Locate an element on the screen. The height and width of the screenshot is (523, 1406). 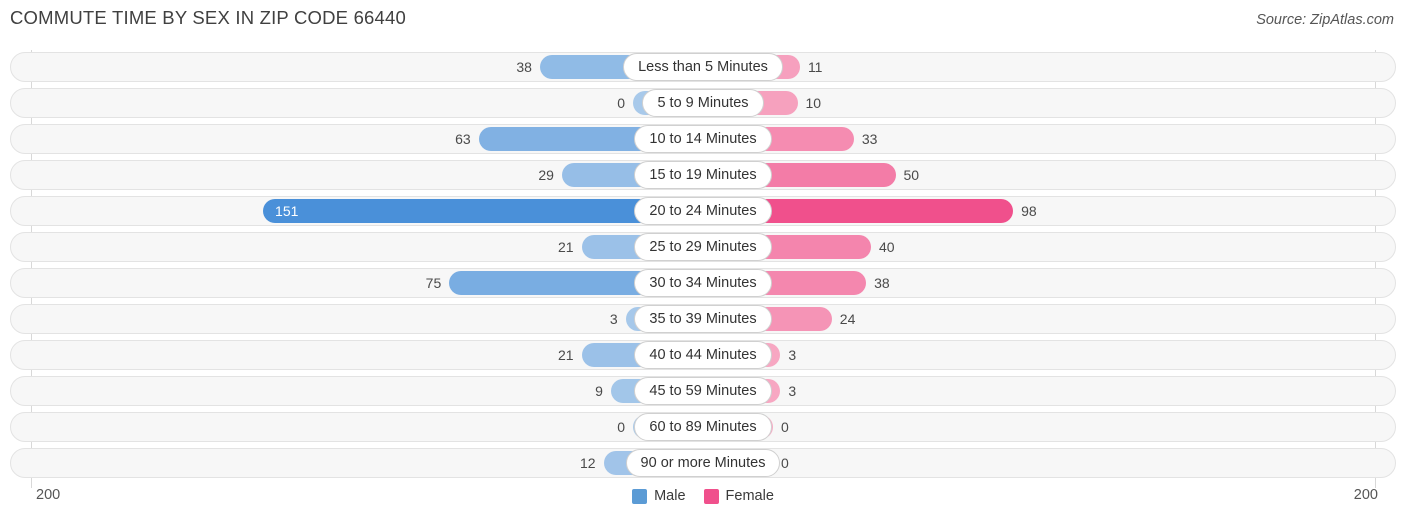
chart-footer: 200 200 Male Female is located at coordinates (703, 502).